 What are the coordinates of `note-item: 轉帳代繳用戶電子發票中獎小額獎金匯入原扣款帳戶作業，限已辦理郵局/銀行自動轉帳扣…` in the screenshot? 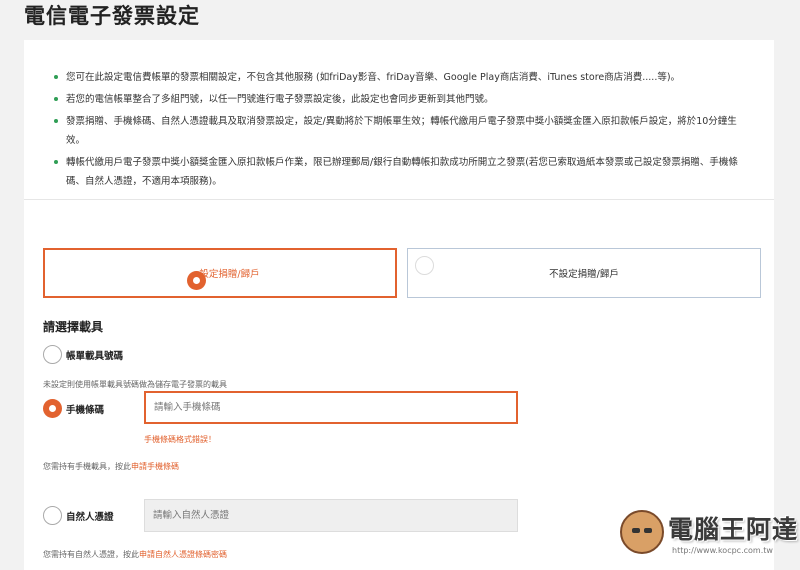 It's located at (399, 172).